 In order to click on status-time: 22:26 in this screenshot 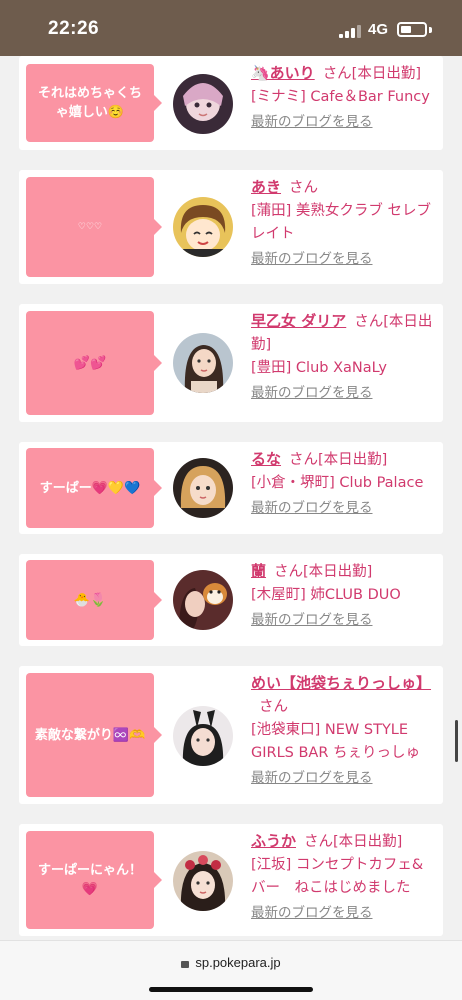, I will do `click(74, 28)`.